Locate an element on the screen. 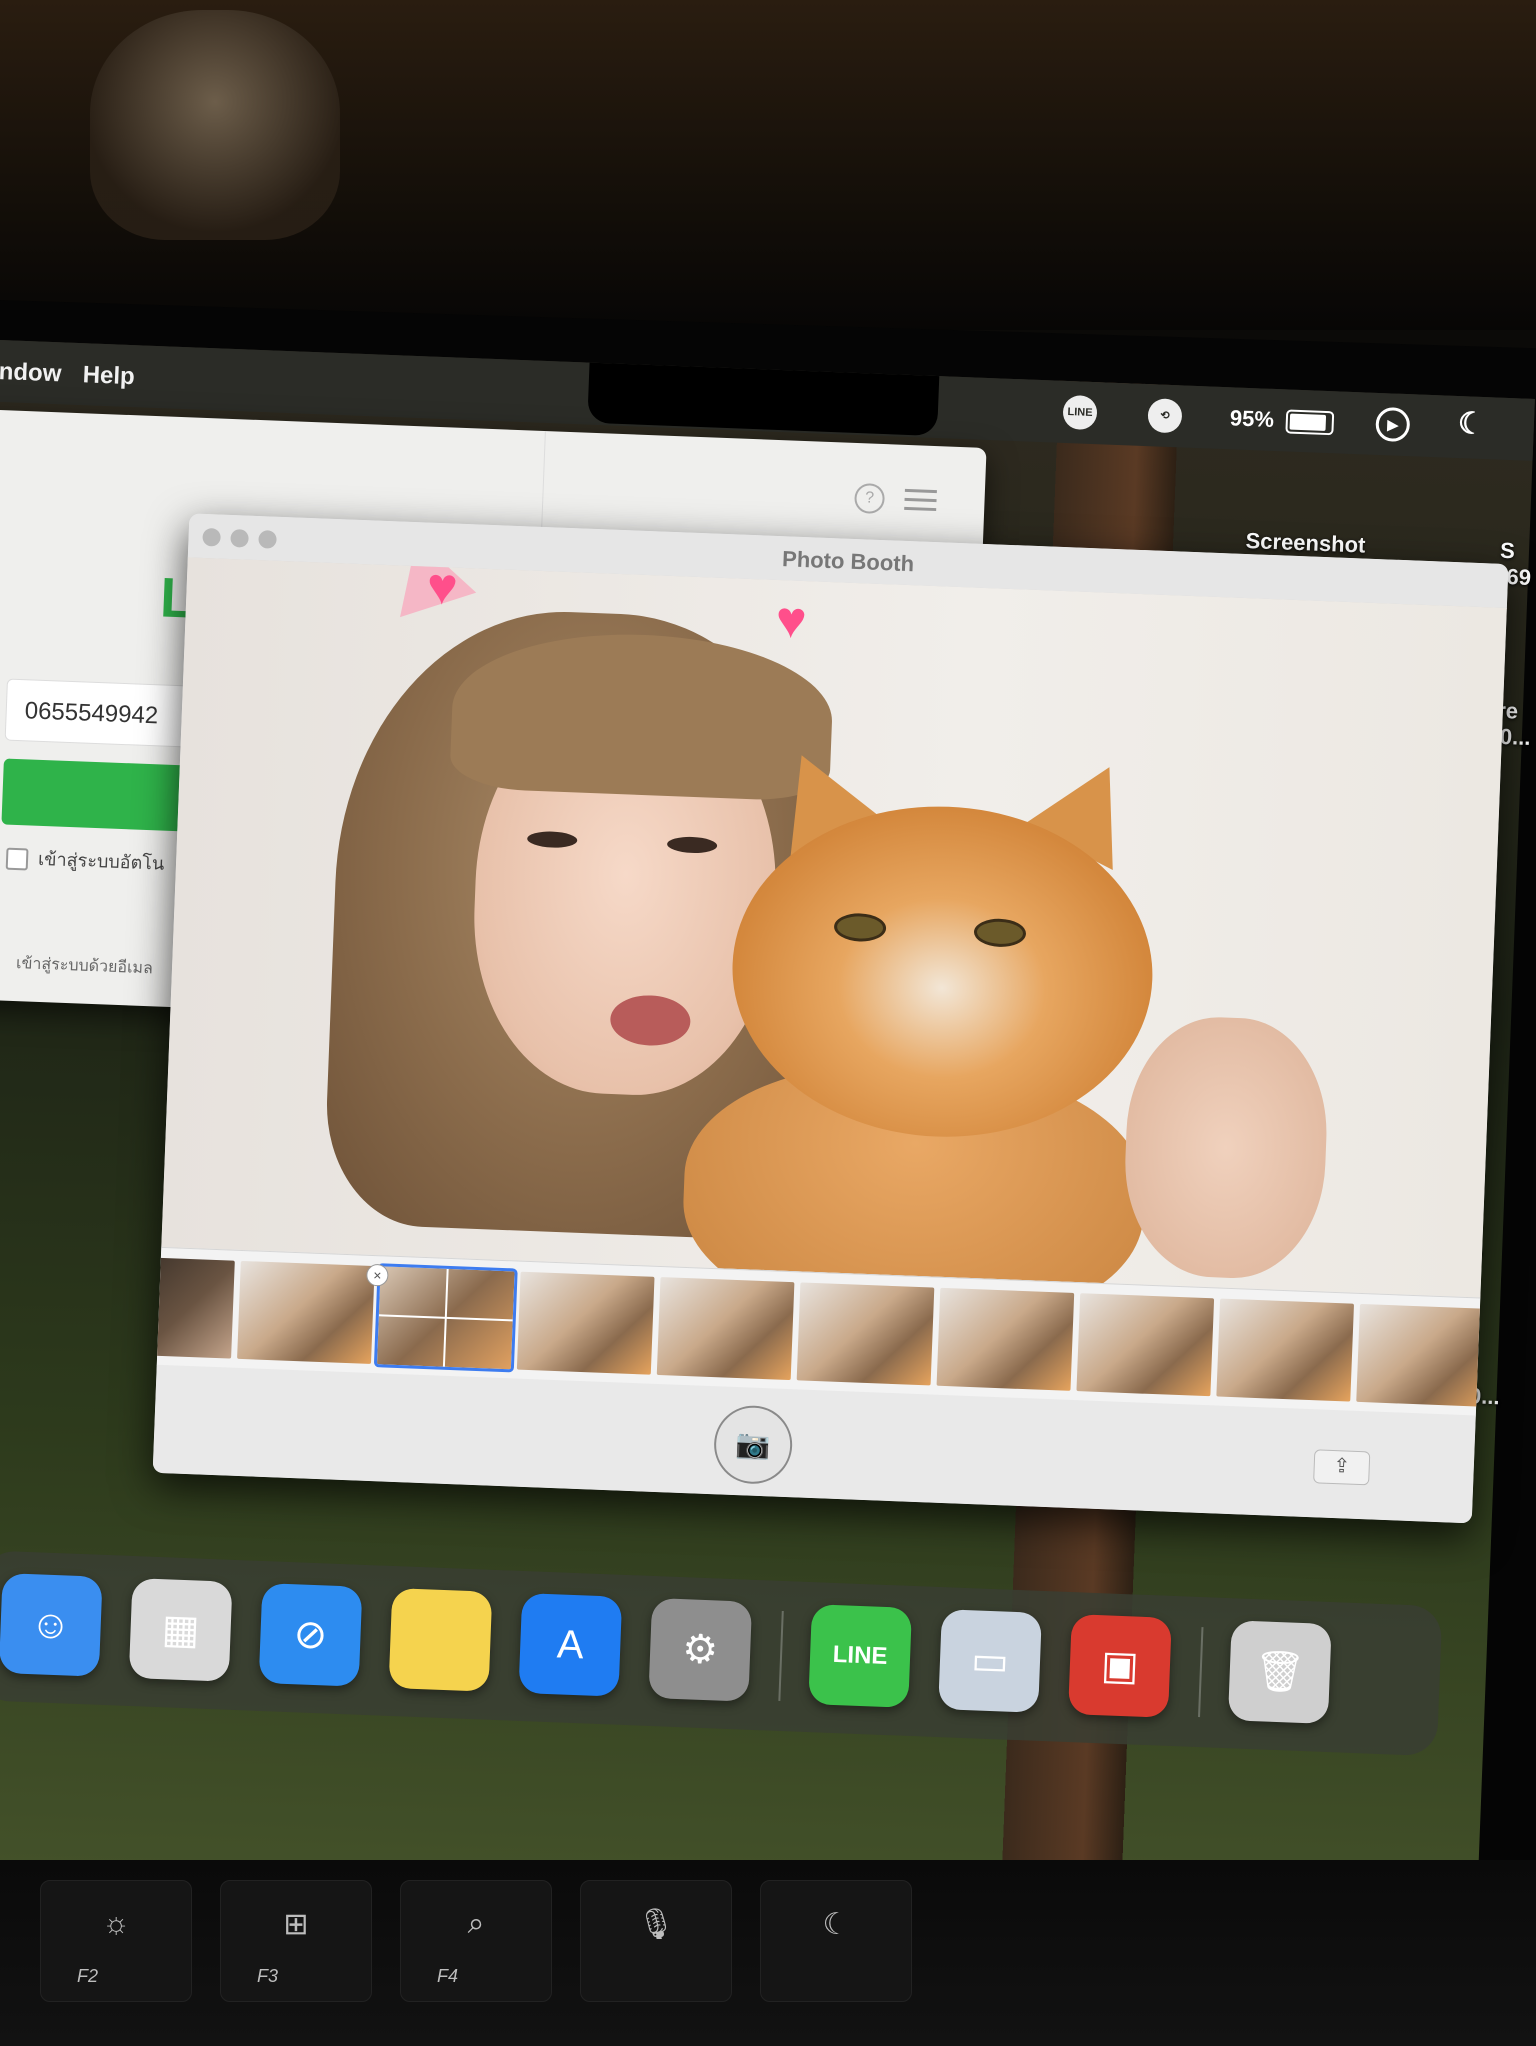  person-hand is located at coordinates (1225, 1147).